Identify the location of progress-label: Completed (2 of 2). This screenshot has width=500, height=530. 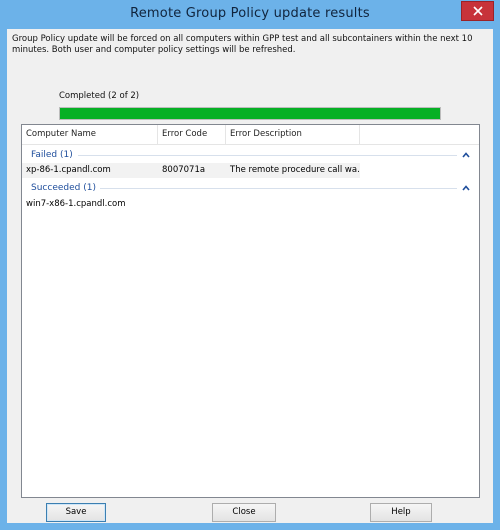
(99, 96).